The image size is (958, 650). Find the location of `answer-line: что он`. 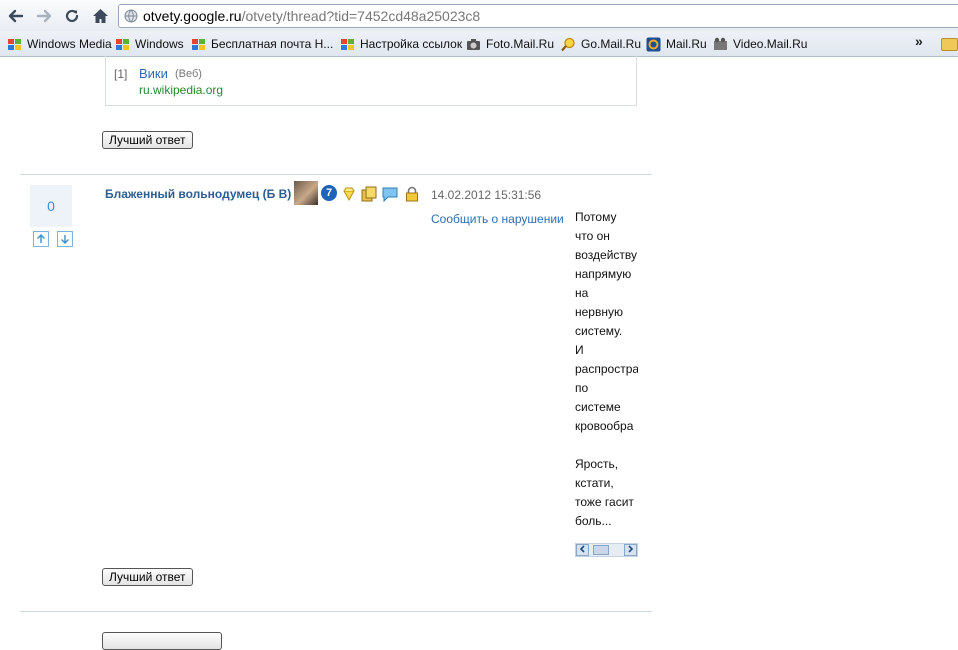

answer-line: что он is located at coordinates (592, 236).